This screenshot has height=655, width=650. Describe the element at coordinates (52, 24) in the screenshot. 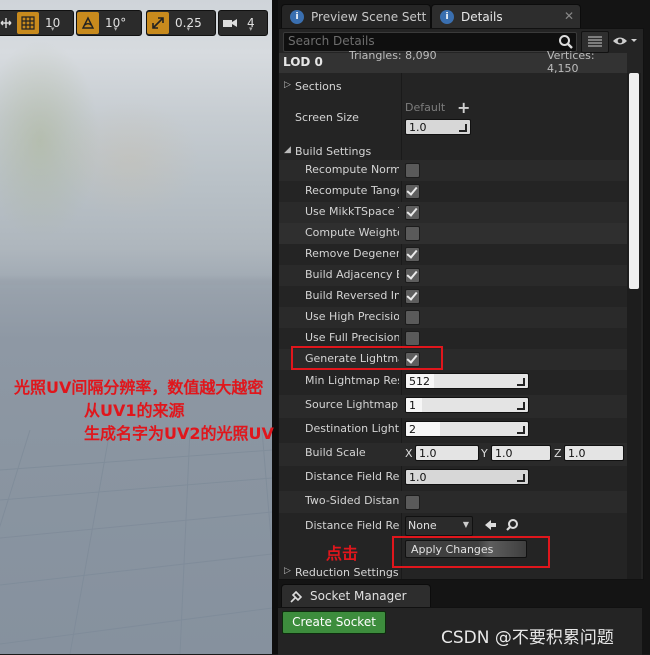

I see `grid-snap-value: 10 ▾` at that location.